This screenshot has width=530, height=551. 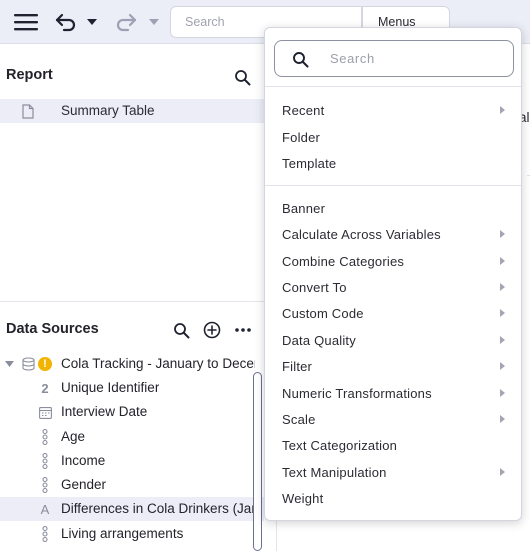 I want to click on toolbar-search-placeholder: Search, so click(x=205, y=22).